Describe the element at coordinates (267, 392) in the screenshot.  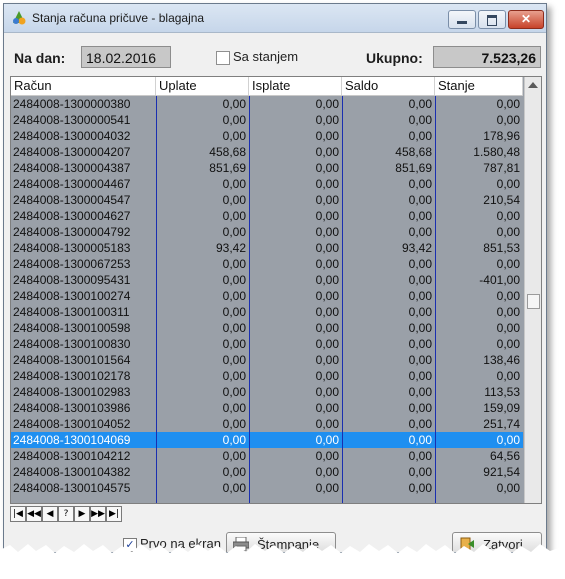
I see `table-row: 2484008-1300102983 0,00 0,00 0,00 113,53` at that location.